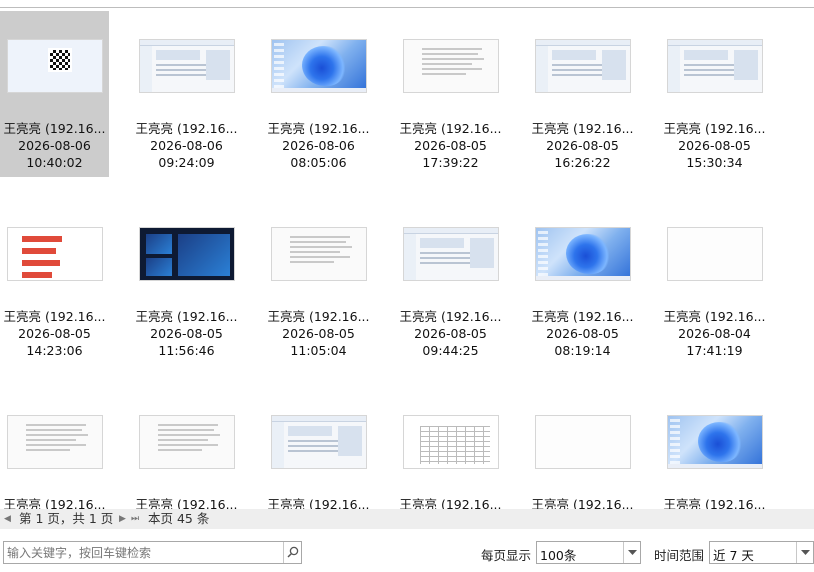  Describe the element at coordinates (318, 282) in the screenshot. I see `screenshot-tile: 王亮亮 (192.16... 2026-08-05 11:05:04` at that location.